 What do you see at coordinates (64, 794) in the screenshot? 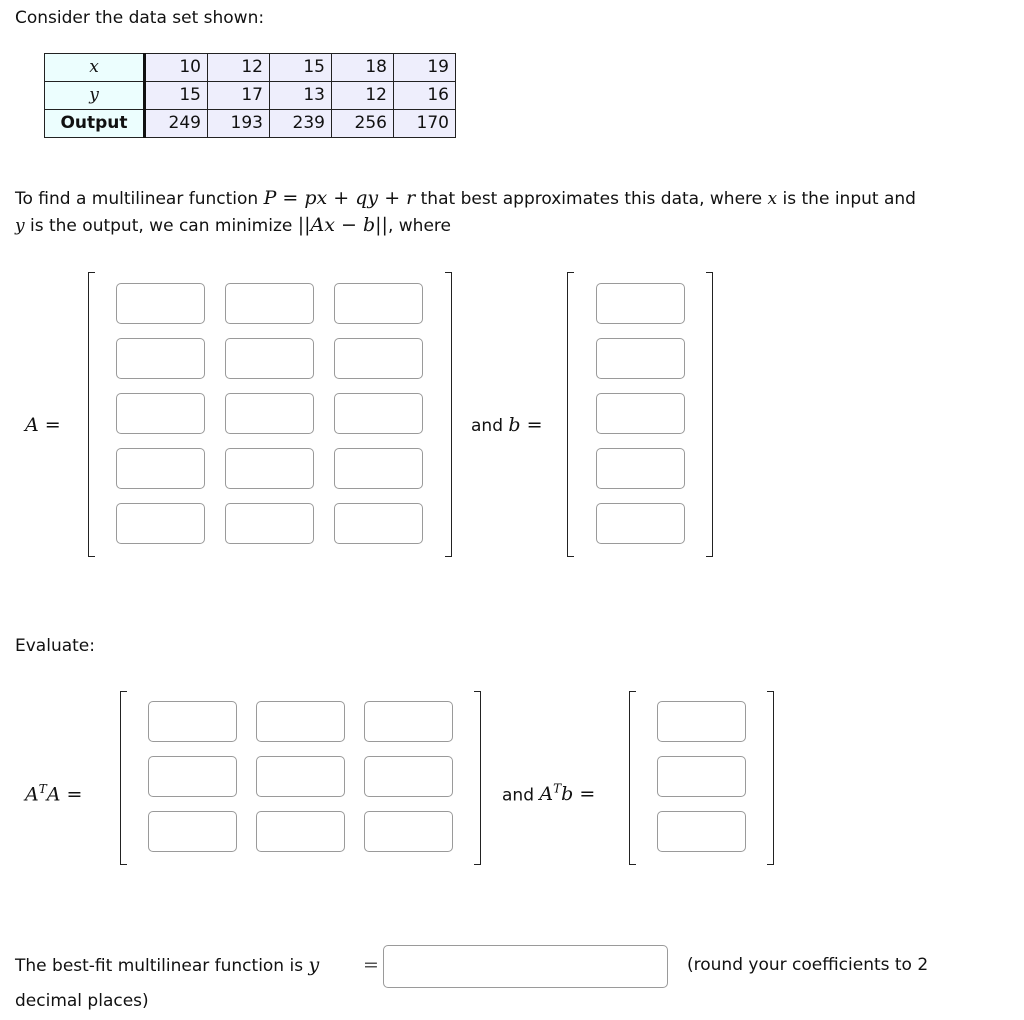
I see `label-part: A =` at bounding box center [64, 794].